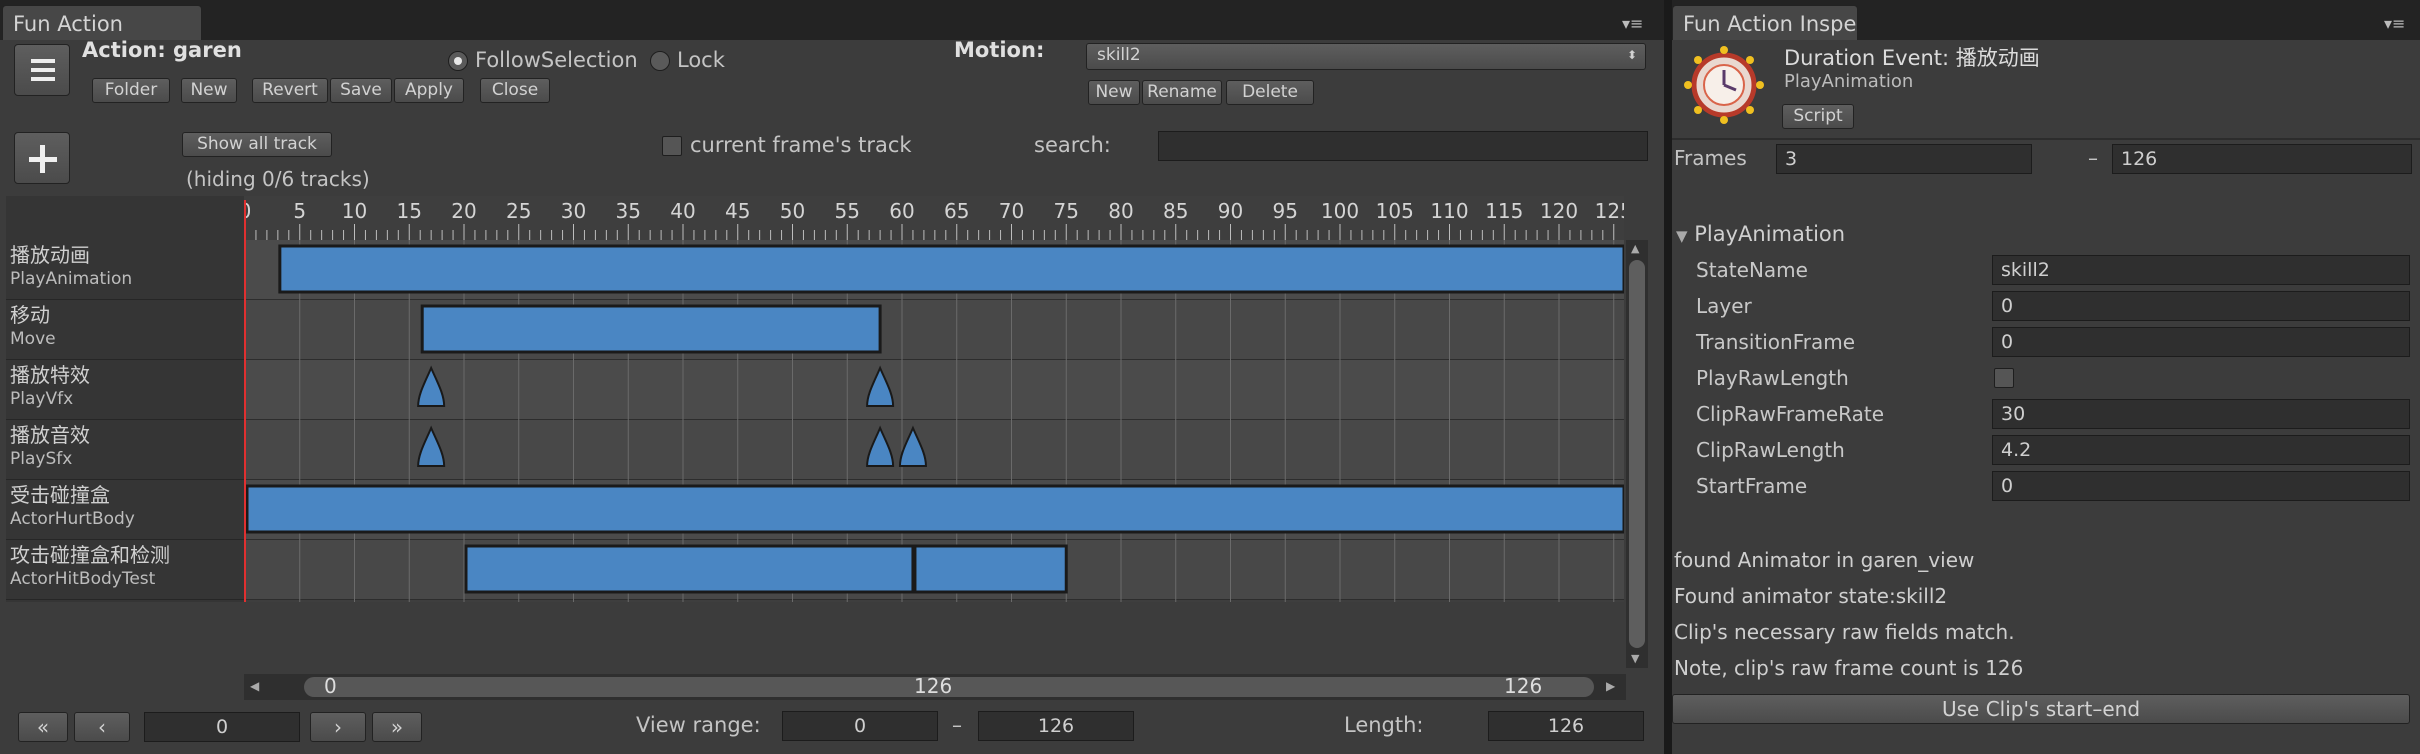 This screenshot has height=754, width=2420. What do you see at coordinates (278, 179) in the screenshot?
I see `hiding-tracks-text: (hiding 0/6 tracks)` at bounding box center [278, 179].